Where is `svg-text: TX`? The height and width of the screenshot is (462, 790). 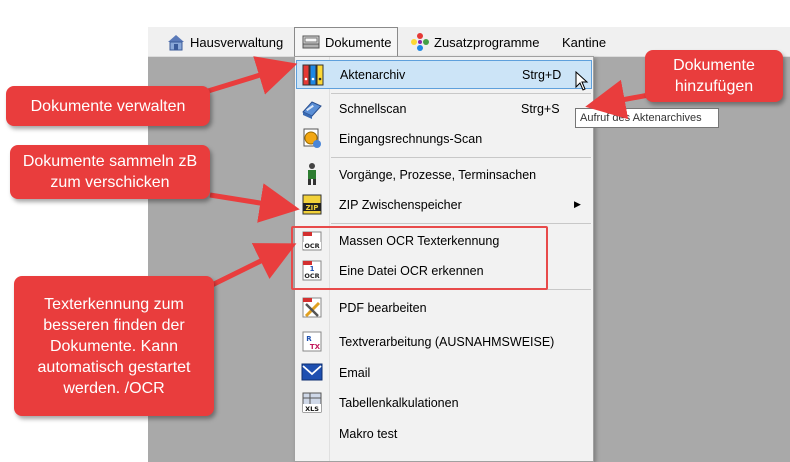 svg-text: TX is located at coordinates (315, 347).